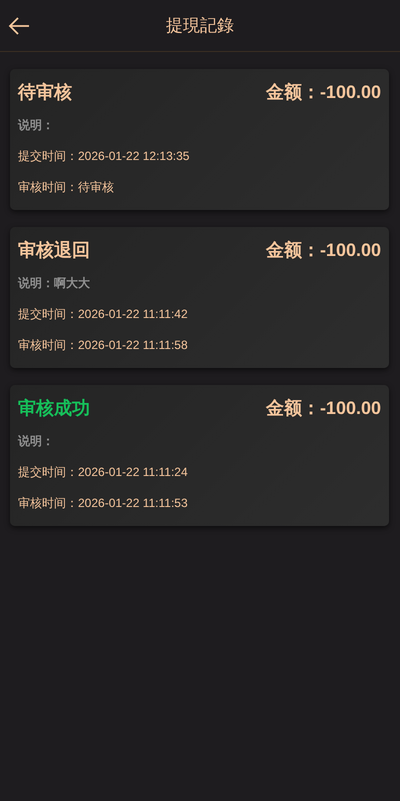  What do you see at coordinates (19, 26) in the screenshot?
I see `back-arrow-icon` at bounding box center [19, 26].